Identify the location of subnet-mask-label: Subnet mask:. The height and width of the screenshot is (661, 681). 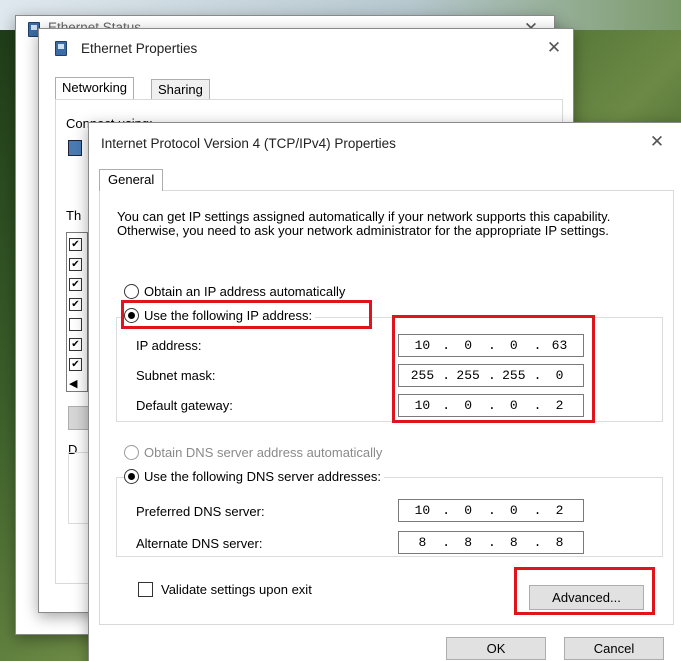
(176, 375).